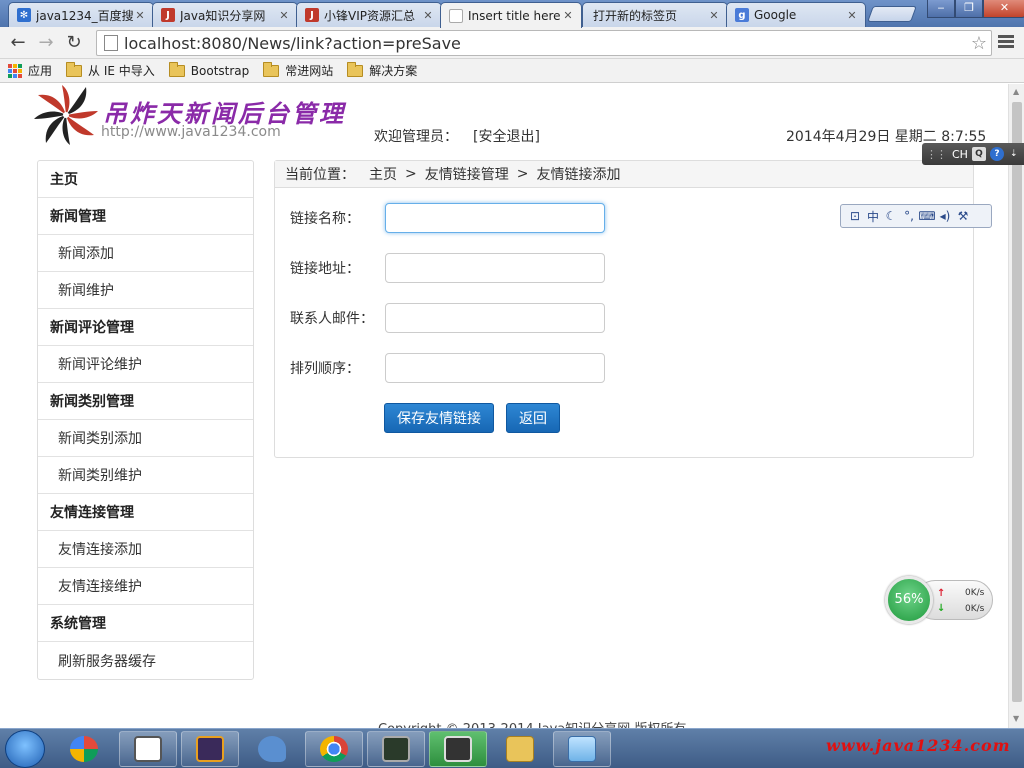 This screenshot has height=768, width=1024. Describe the element at coordinates (495, 218) in the screenshot. I see `link-name-input` at that location.